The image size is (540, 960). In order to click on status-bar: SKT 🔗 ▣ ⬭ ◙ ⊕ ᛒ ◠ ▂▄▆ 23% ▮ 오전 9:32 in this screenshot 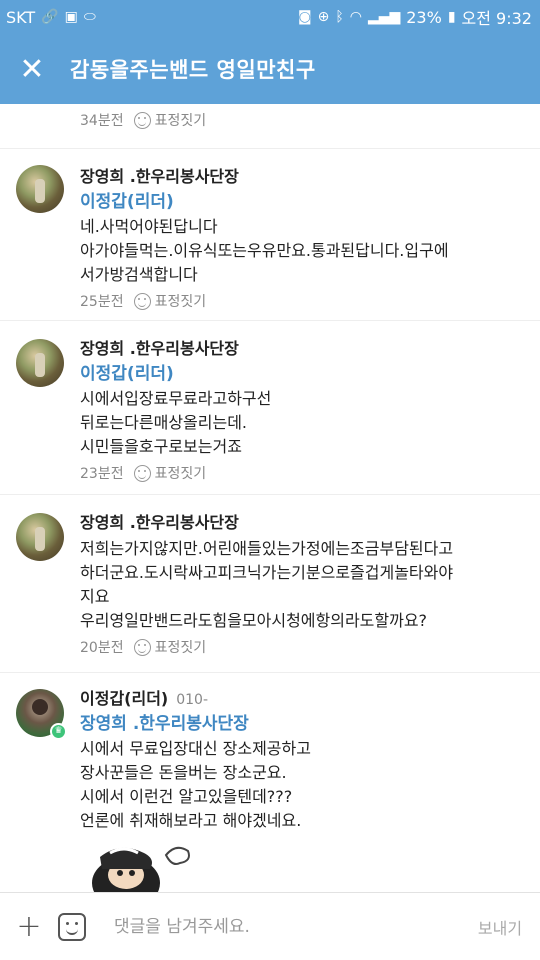, I will do `click(270, 17)`.